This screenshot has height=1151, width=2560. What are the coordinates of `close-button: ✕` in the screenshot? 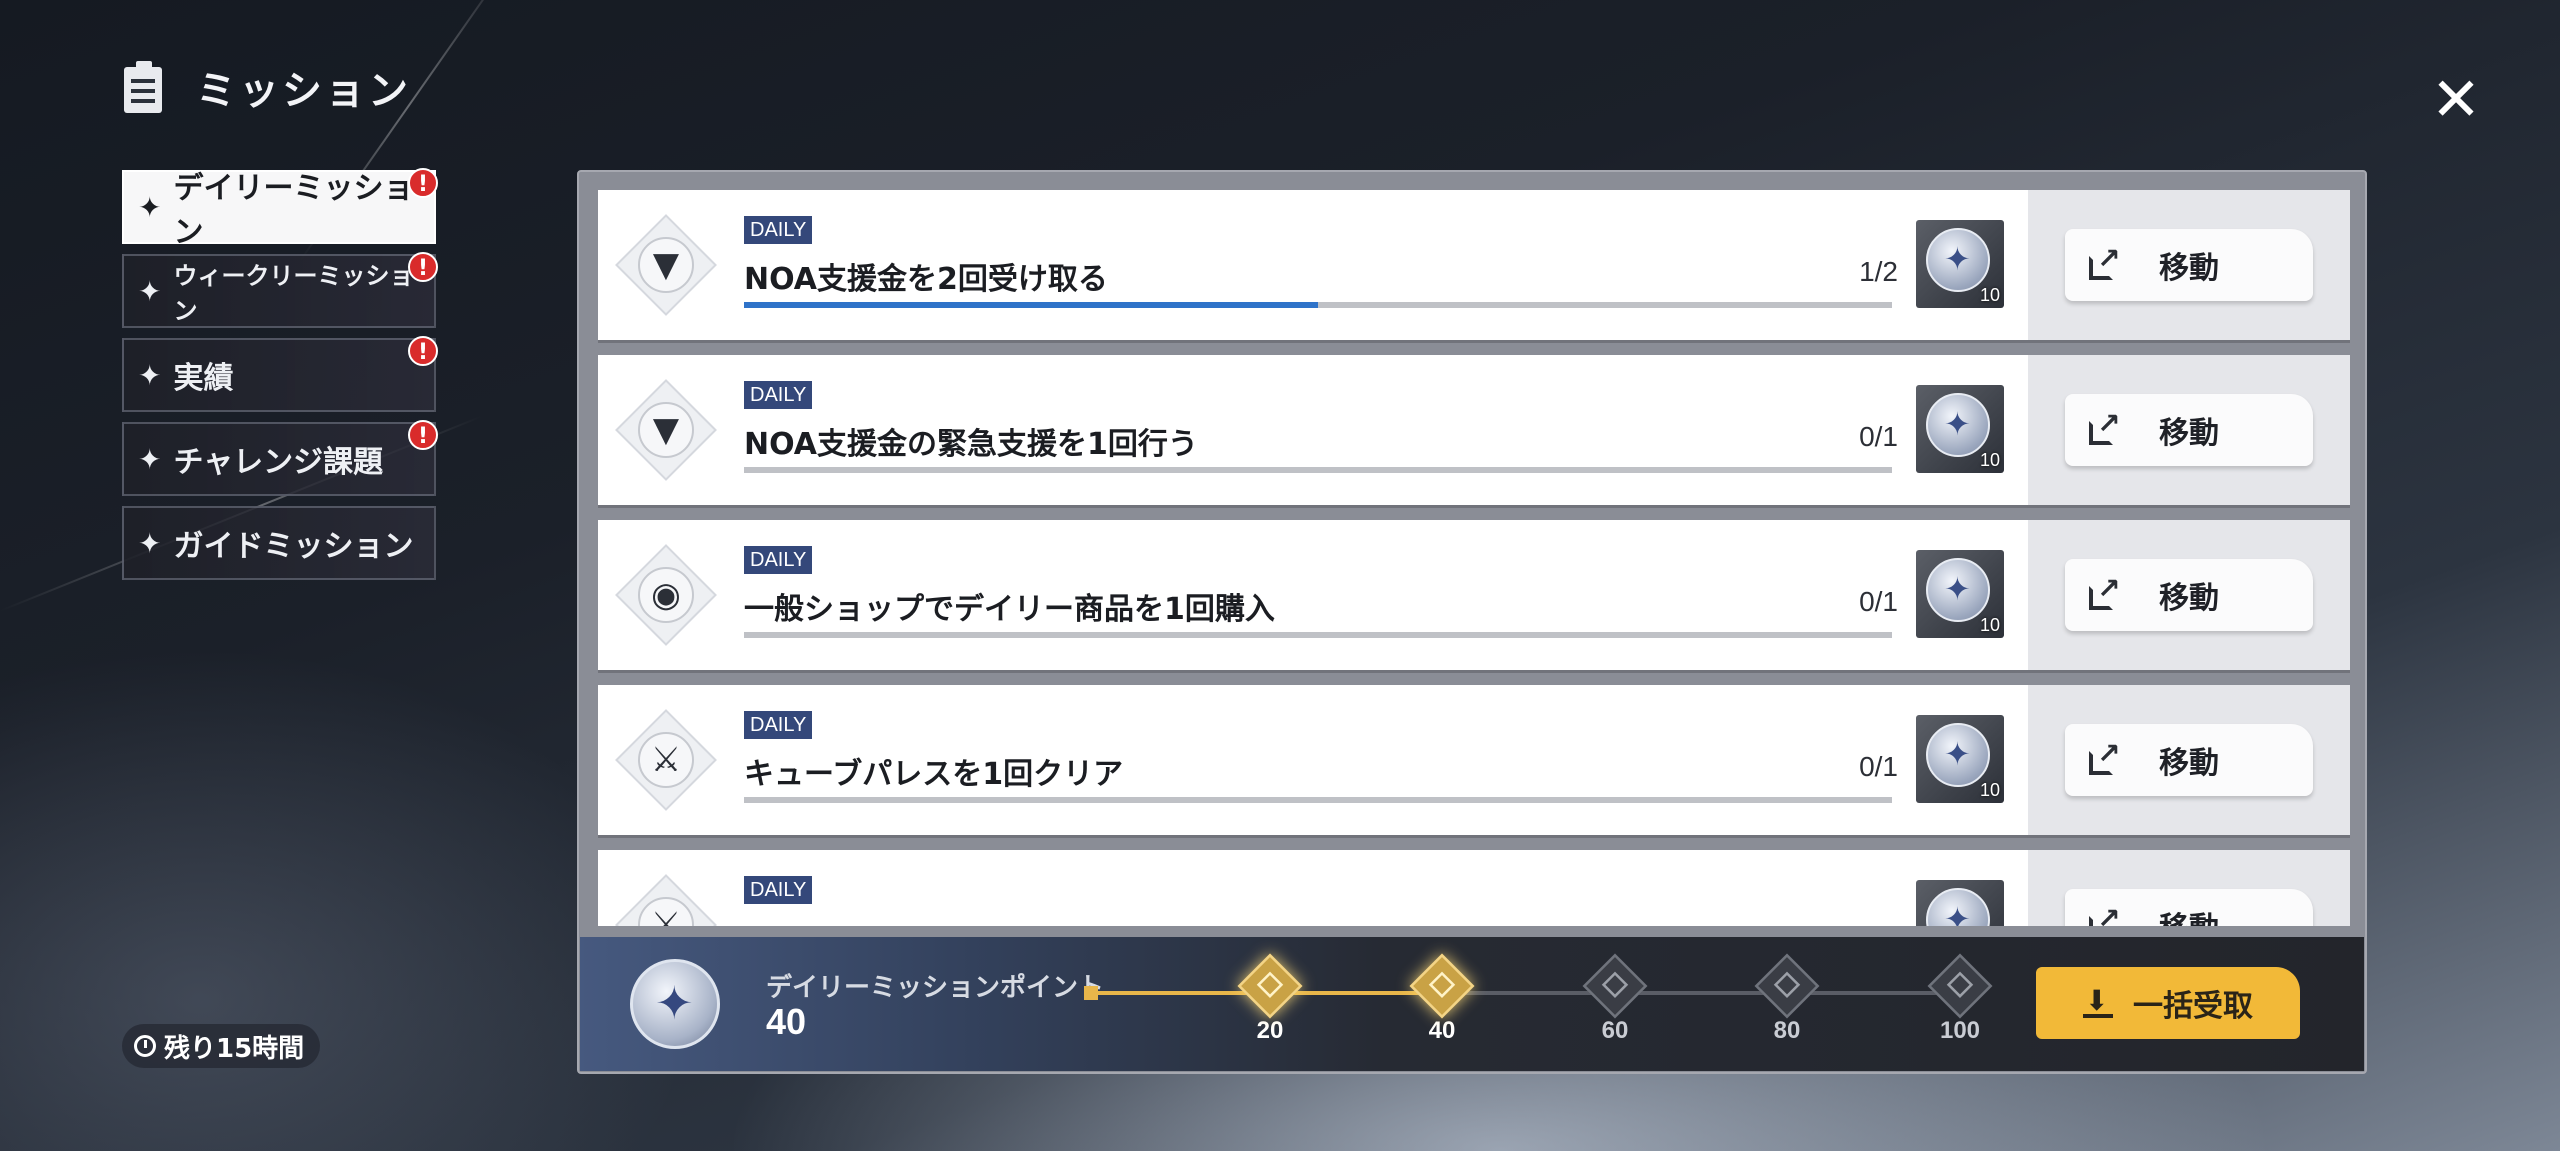 It's located at (2456, 100).